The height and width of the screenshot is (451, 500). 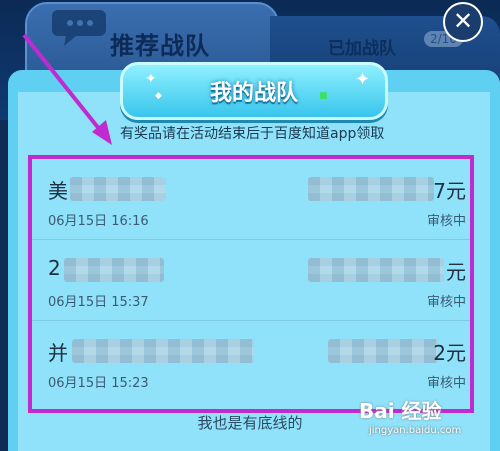 I want to click on page-title: 我的战队, so click(x=253, y=93).